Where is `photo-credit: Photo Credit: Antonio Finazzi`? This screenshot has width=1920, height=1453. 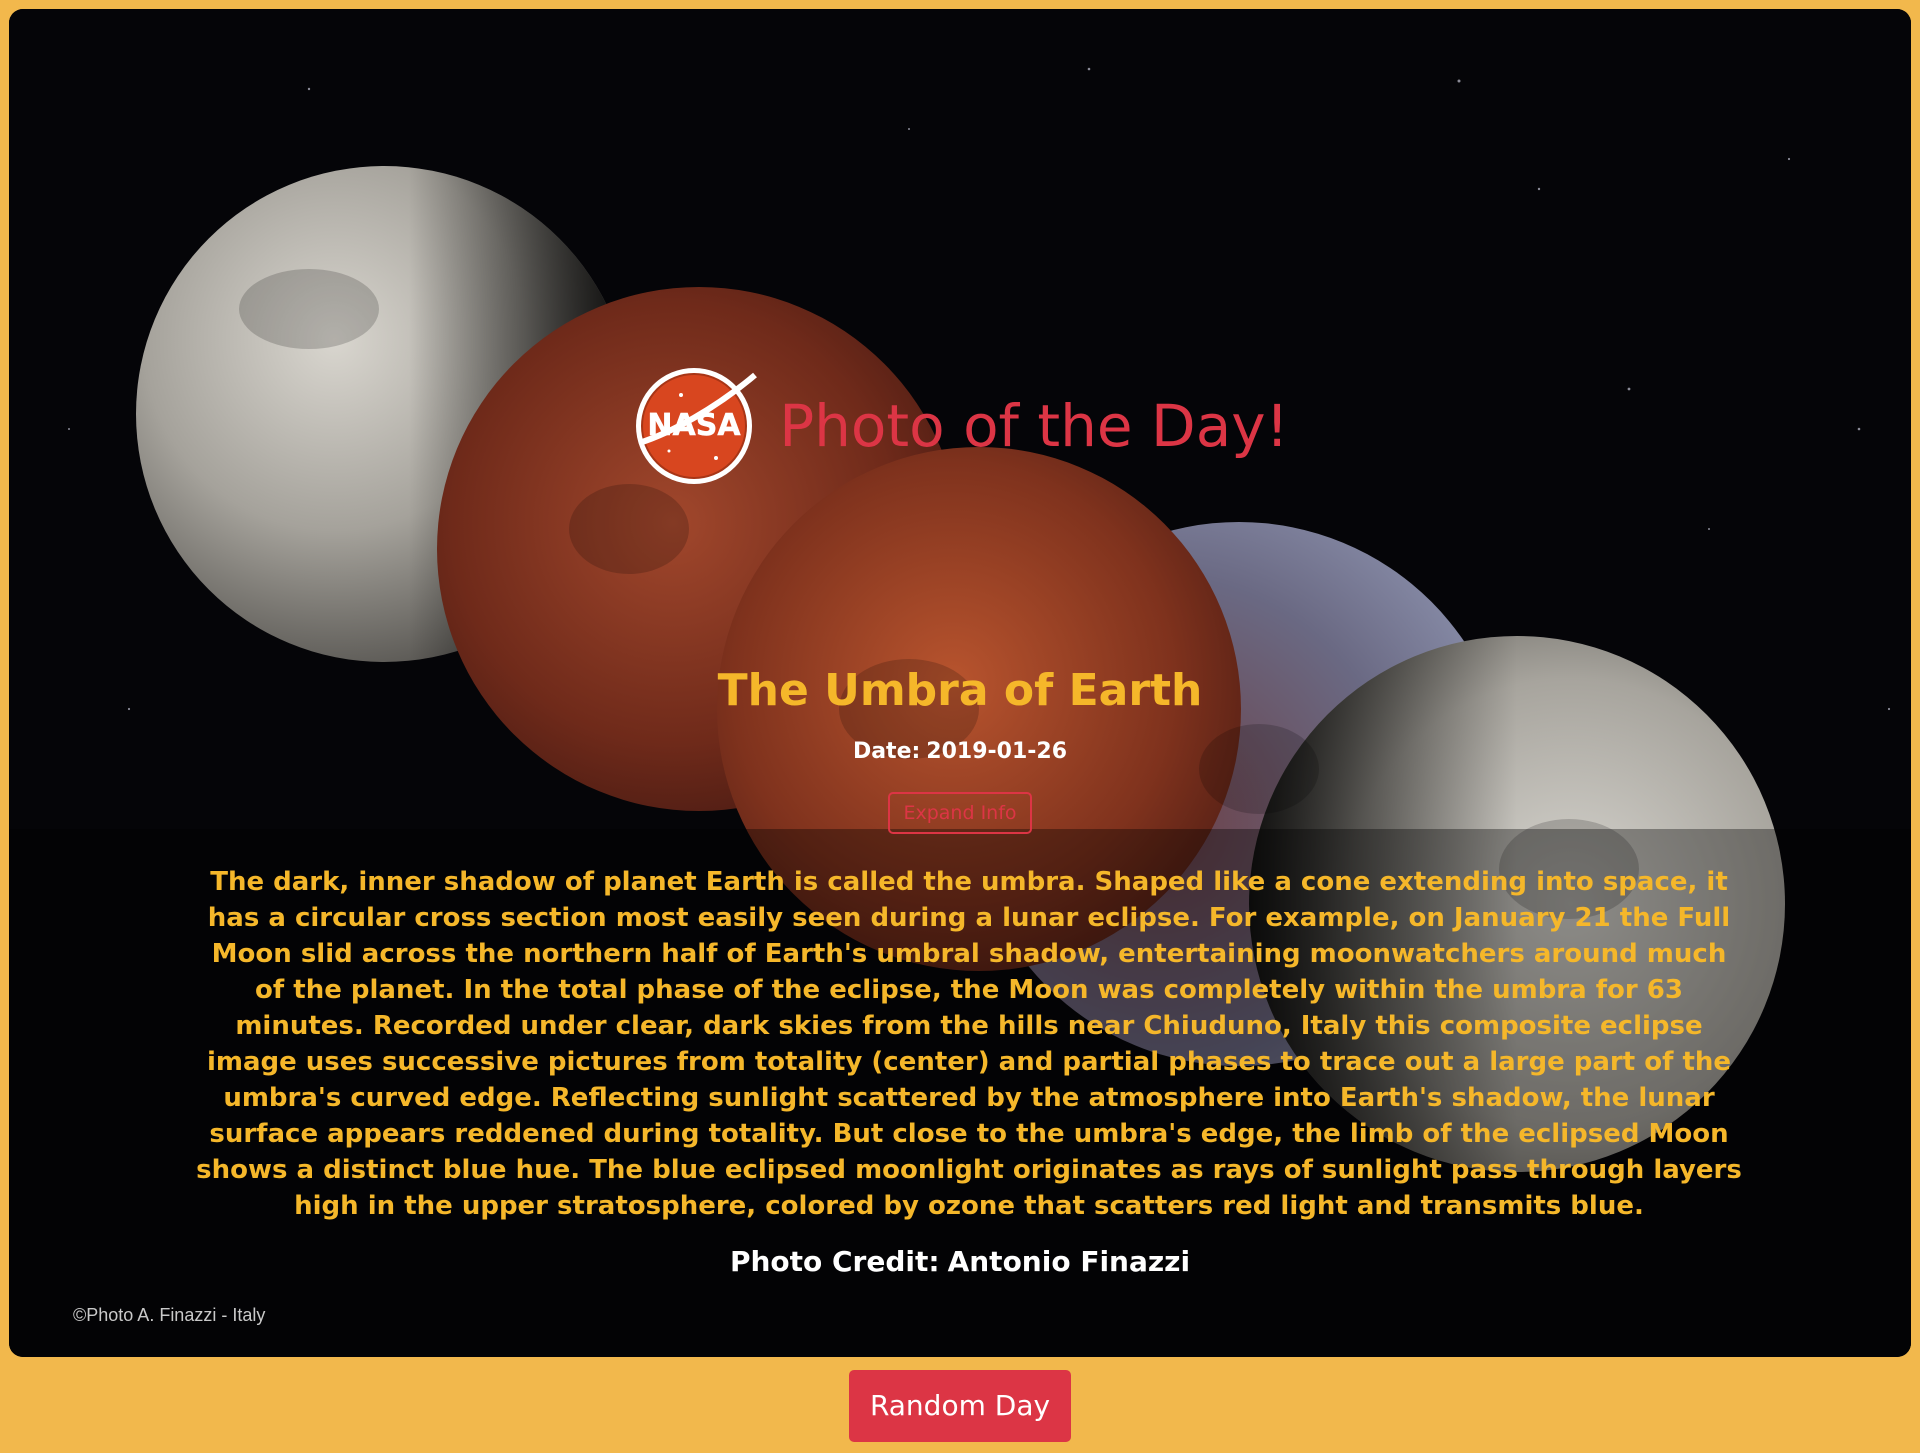 photo-credit: Photo Credit: Antonio Finazzi is located at coordinates (960, 1261).